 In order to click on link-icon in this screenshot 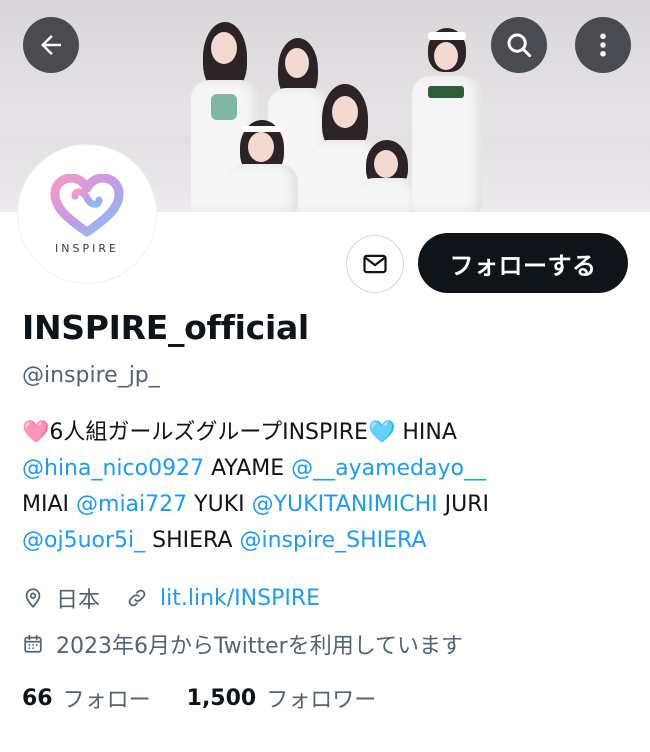, I will do `click(137, 598)`.